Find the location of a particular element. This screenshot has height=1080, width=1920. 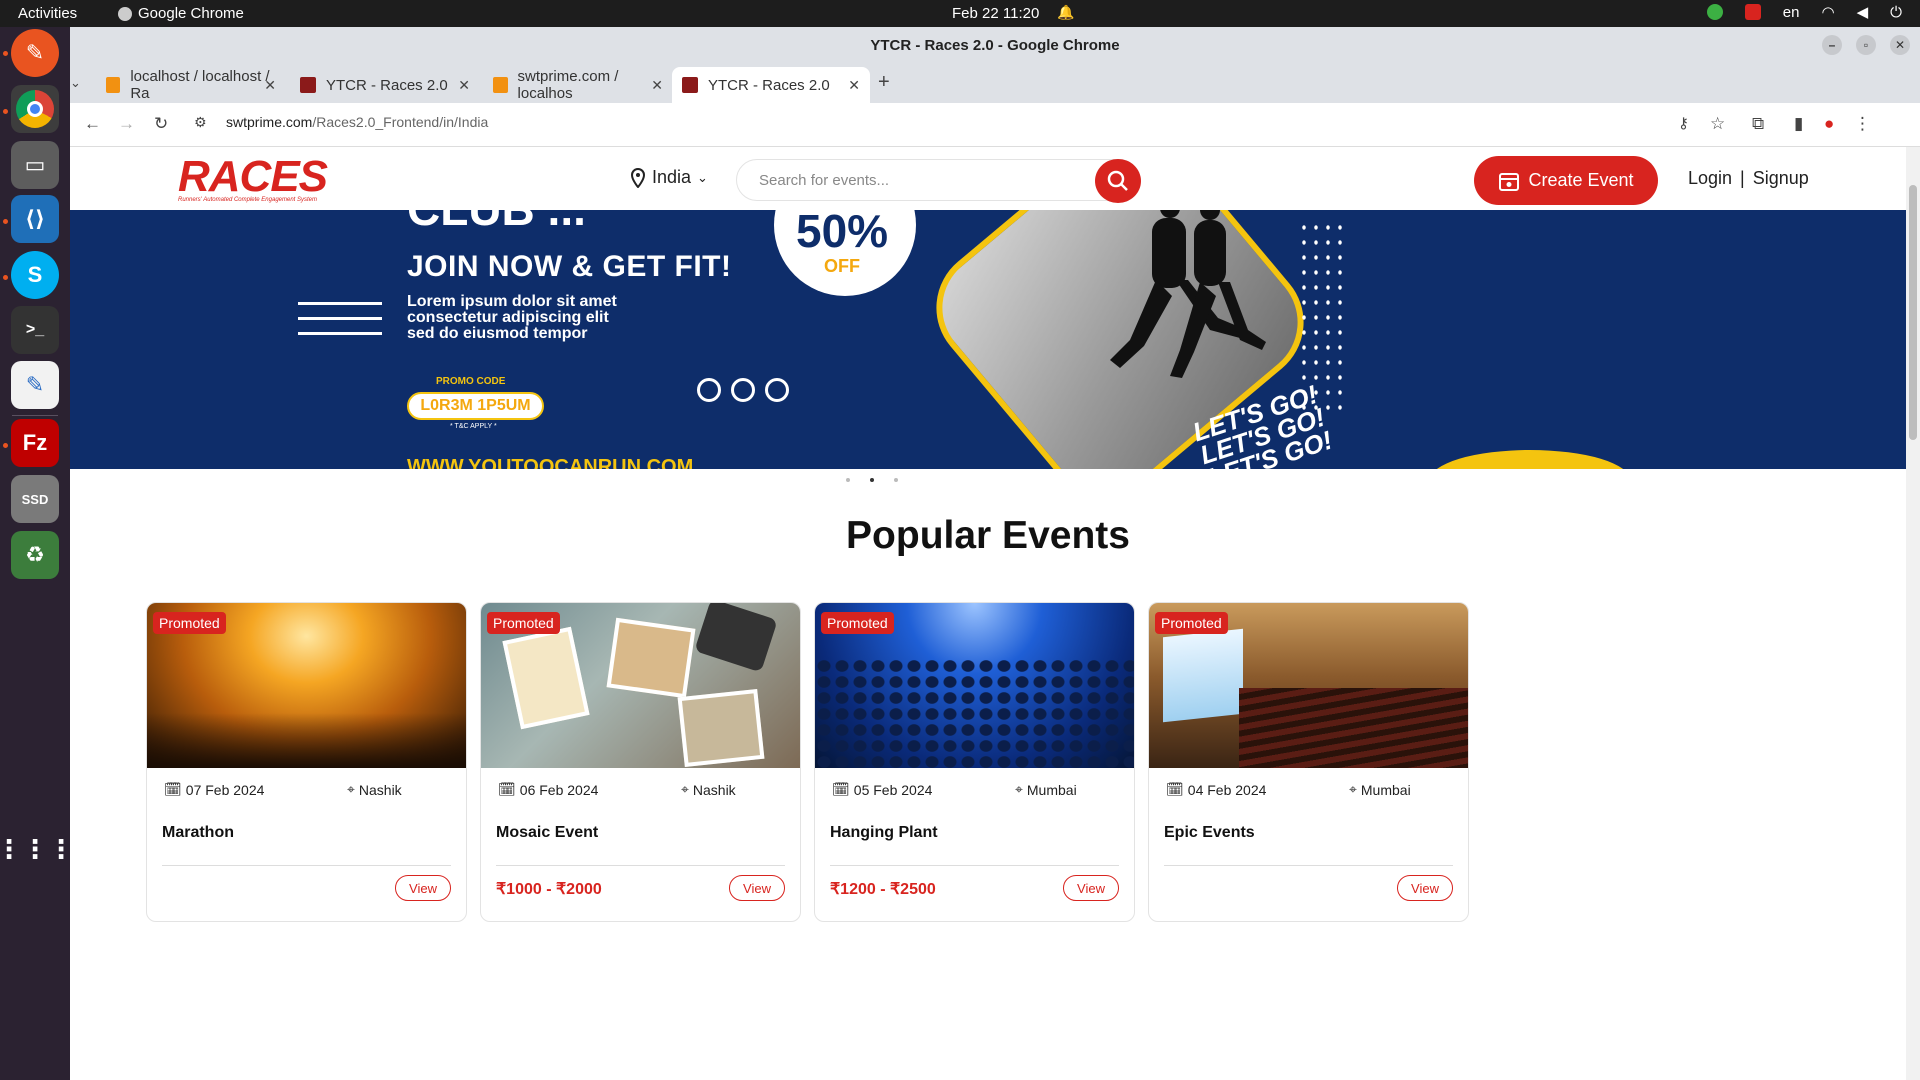

carousel-dot-active is located at coordinates (872, 480).